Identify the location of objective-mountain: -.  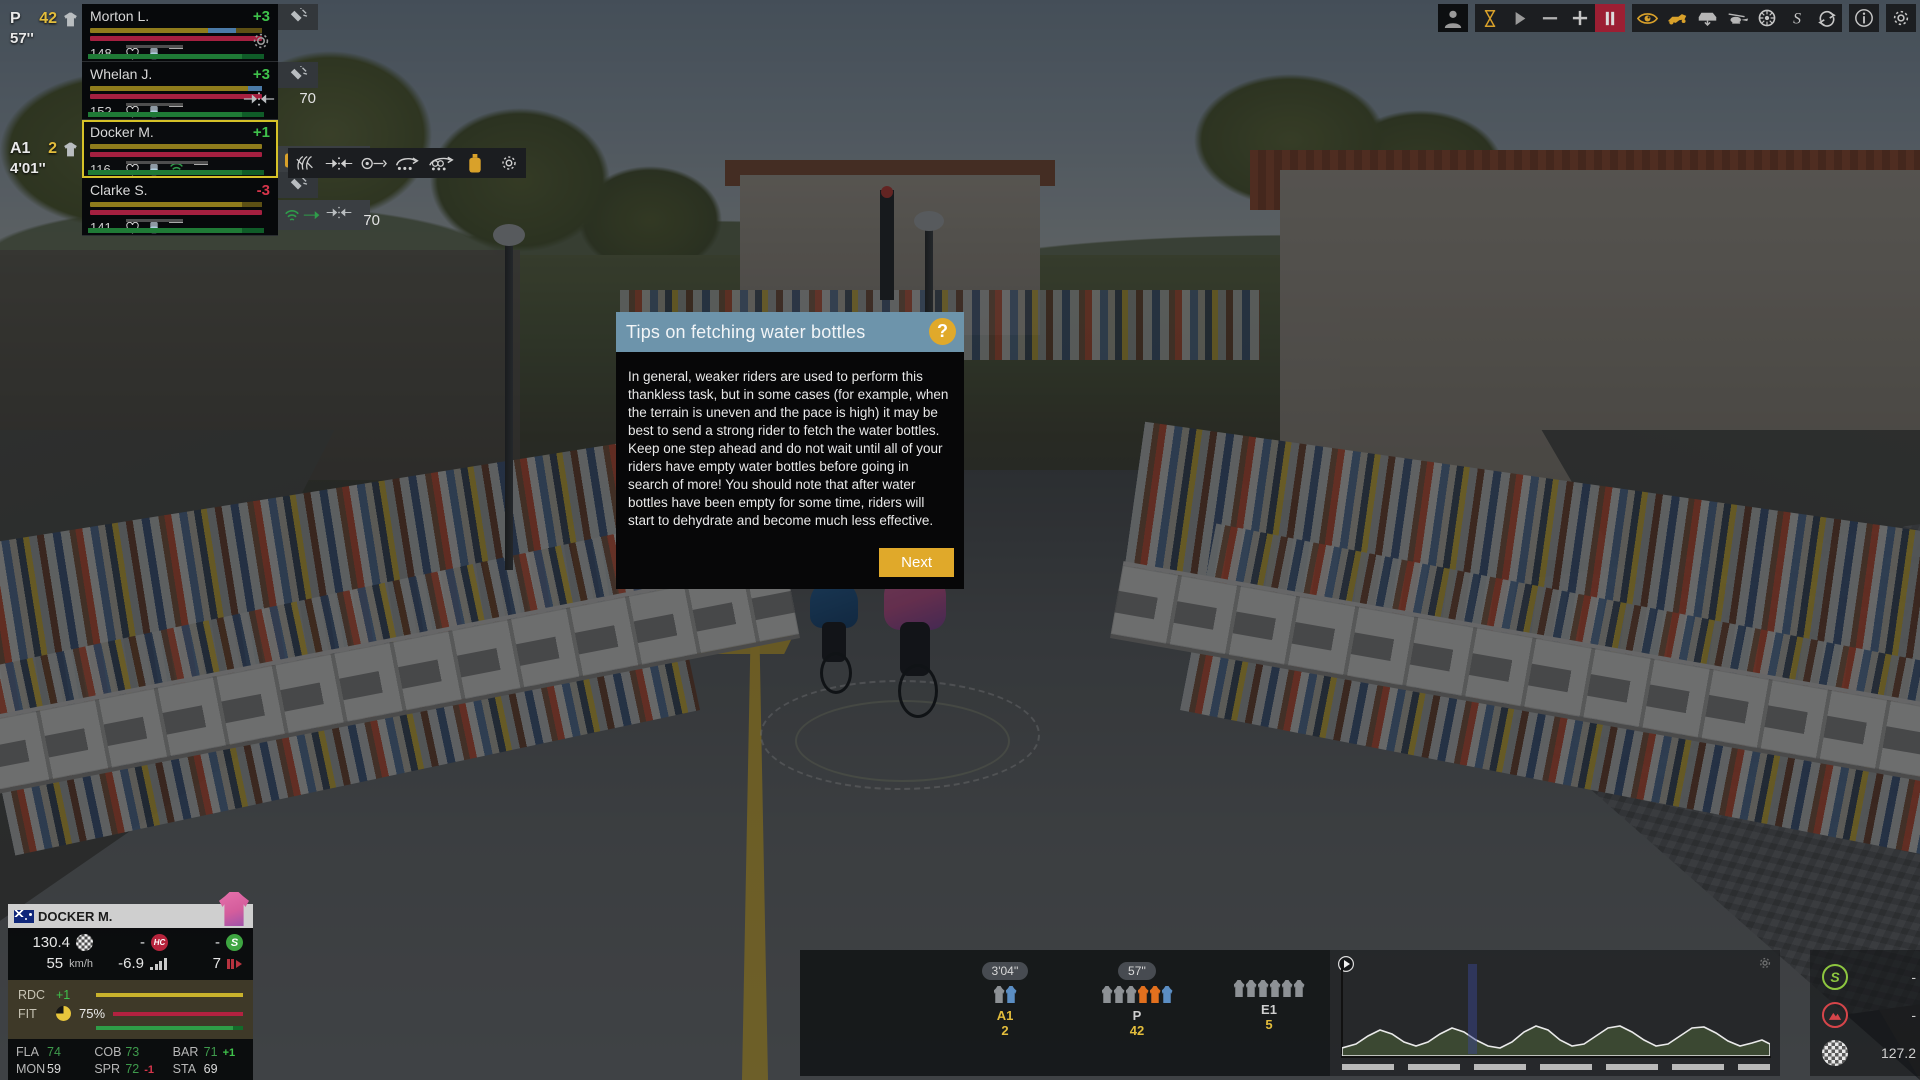
(1869, 1015).